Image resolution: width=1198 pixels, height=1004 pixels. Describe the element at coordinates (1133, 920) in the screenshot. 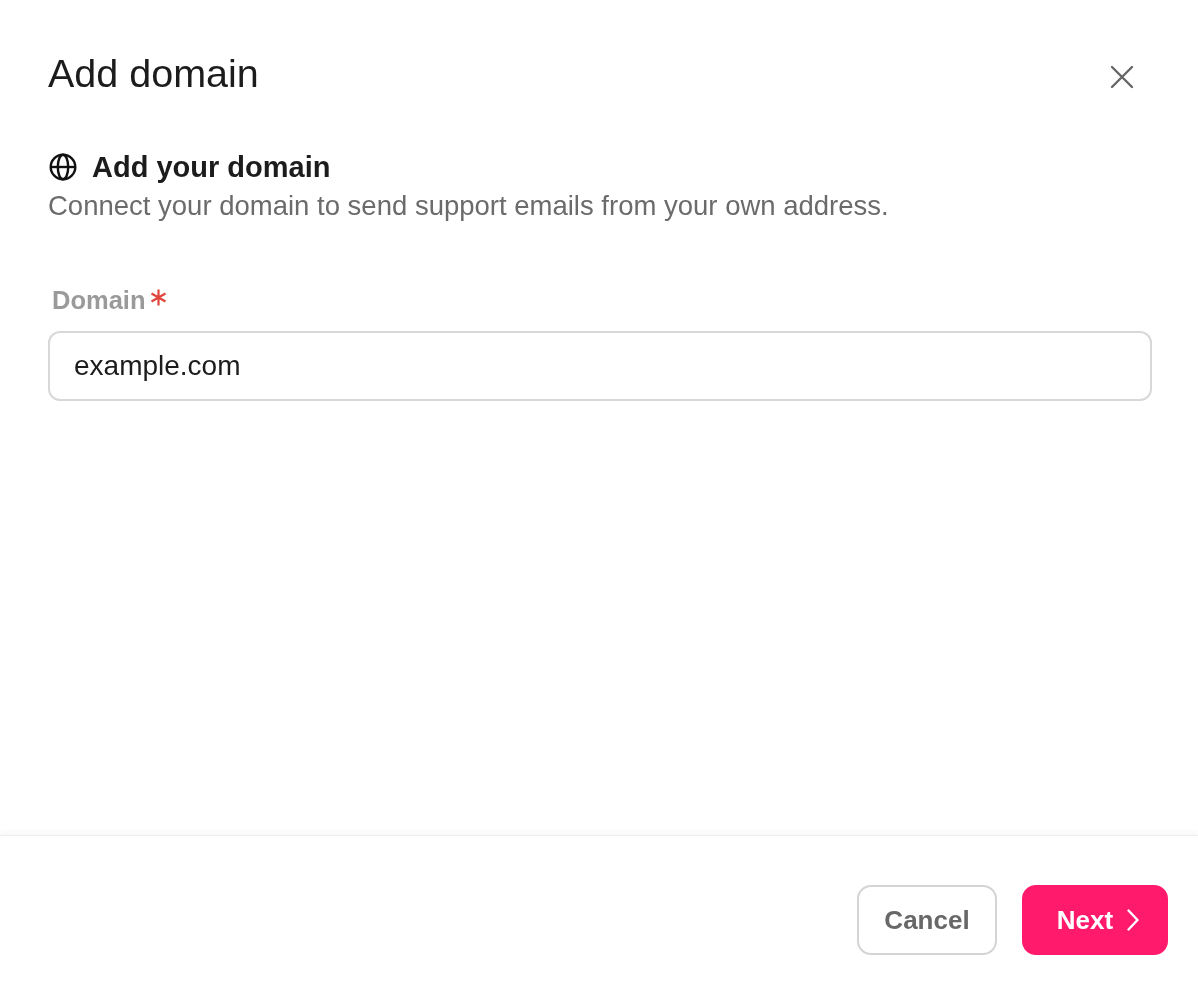

I see `chevron-right-icon` at that location.